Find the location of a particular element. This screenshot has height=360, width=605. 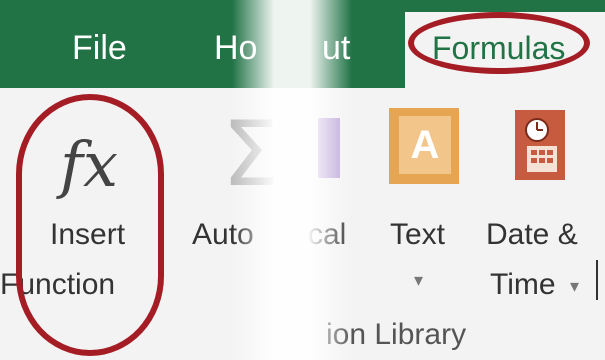

tab-file: File is located at coordinates (99, 48).